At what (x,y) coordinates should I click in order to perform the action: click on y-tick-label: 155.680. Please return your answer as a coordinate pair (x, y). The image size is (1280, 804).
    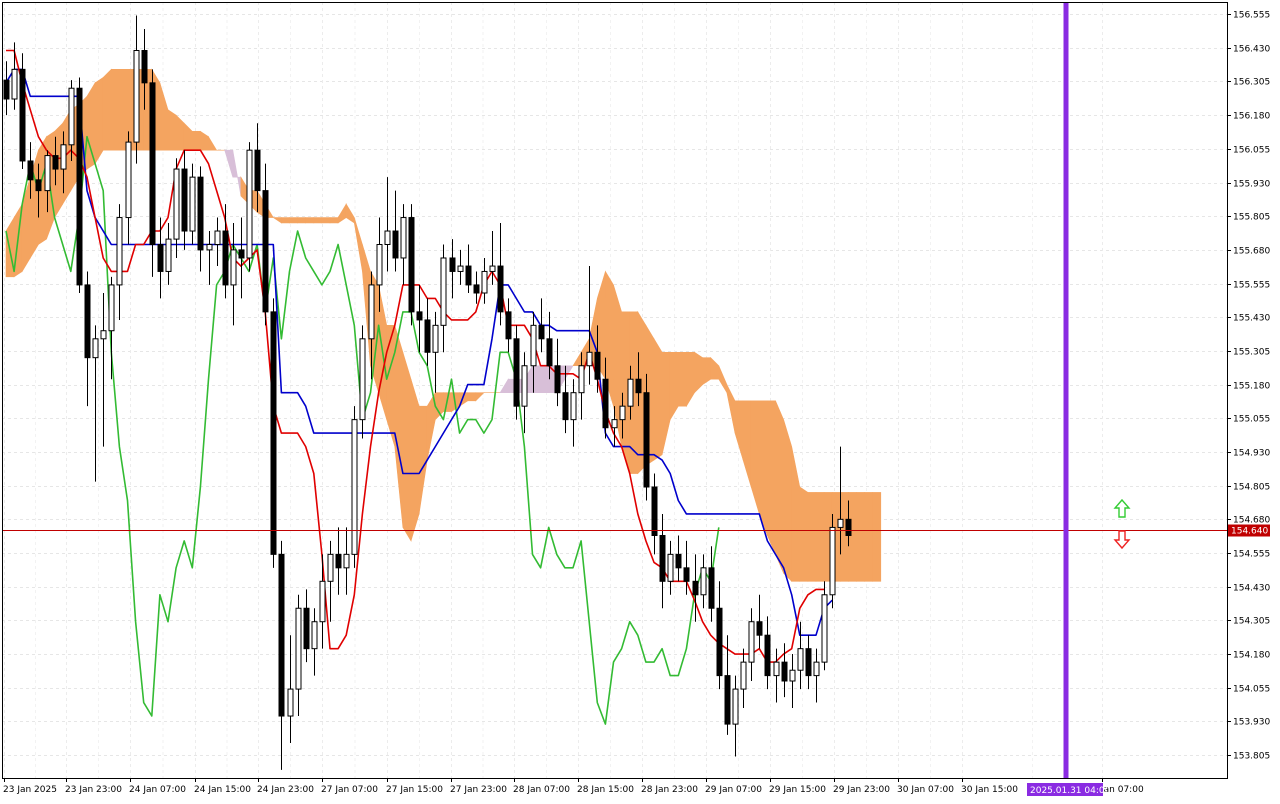
    Looking at the image, I should click on (1251, 252).